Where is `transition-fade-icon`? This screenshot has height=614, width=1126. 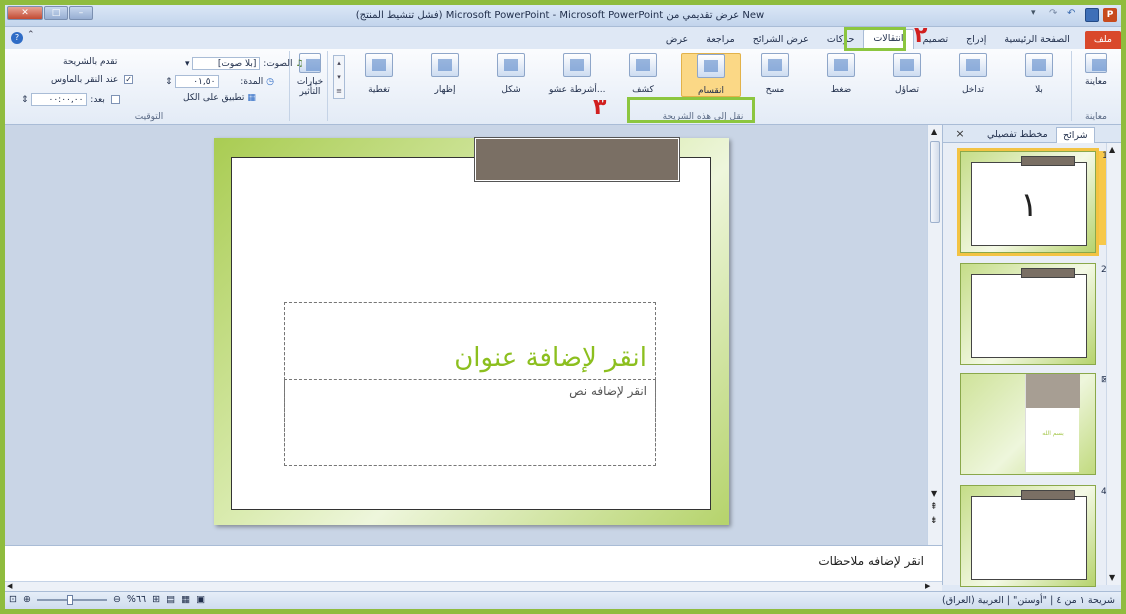 transition-fade-icon is located at coordinates (973, 65).